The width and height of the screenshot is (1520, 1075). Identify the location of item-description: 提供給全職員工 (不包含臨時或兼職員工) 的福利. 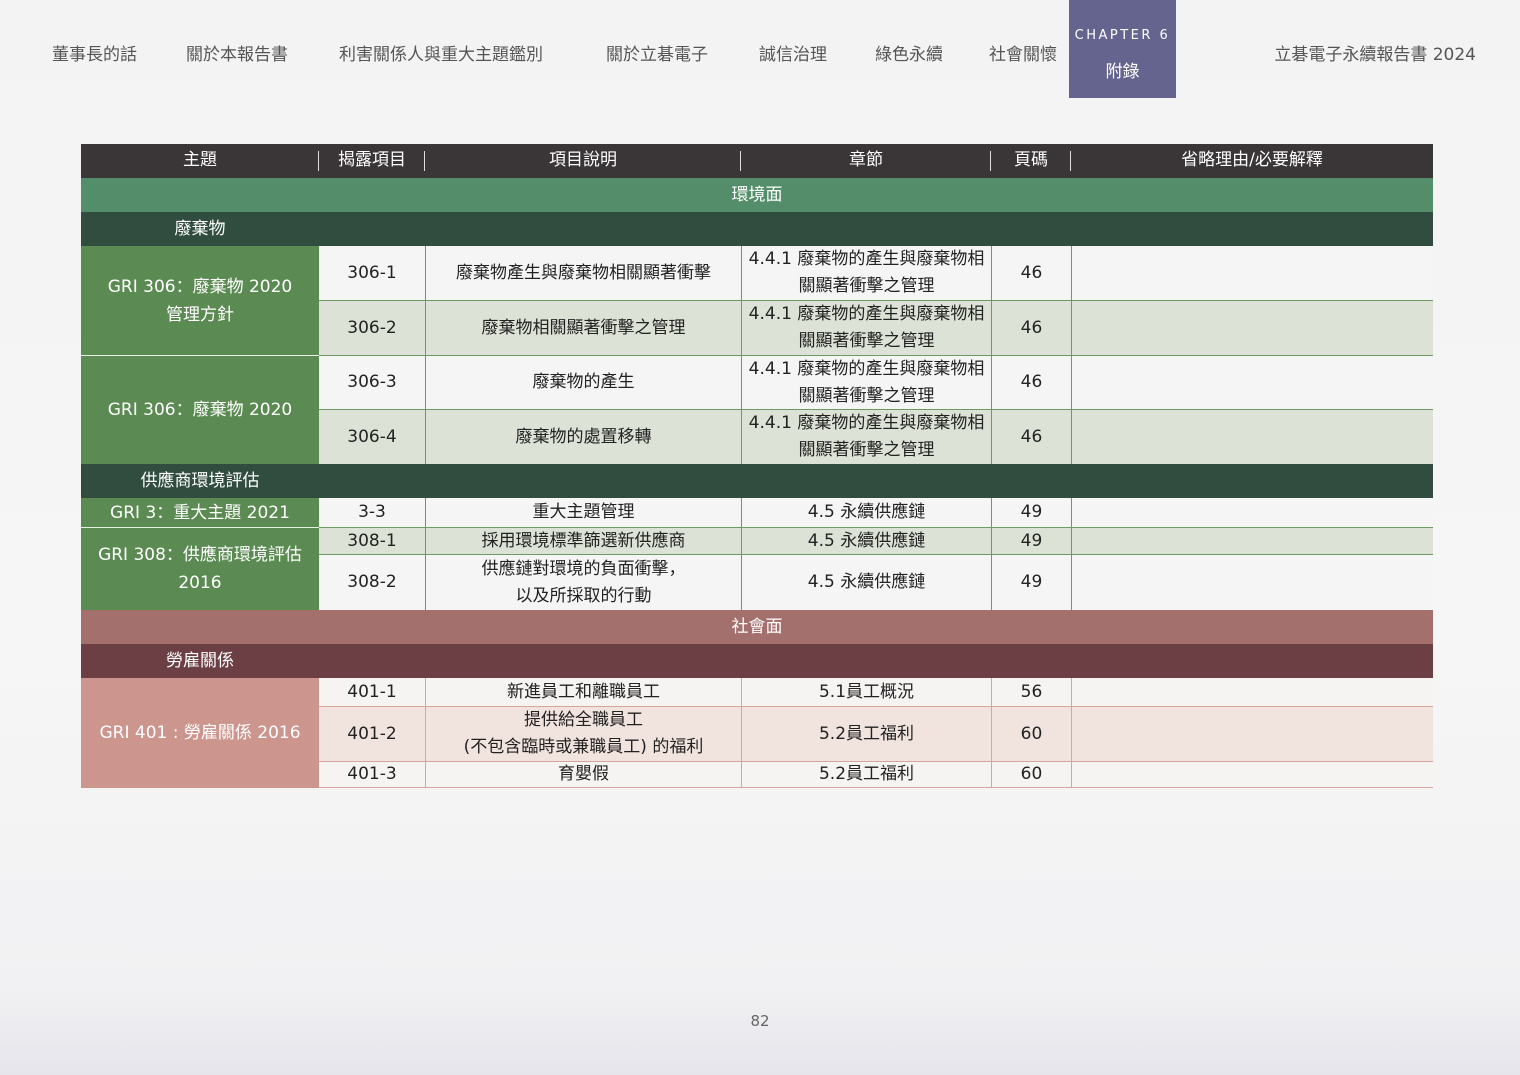
(583, 734).